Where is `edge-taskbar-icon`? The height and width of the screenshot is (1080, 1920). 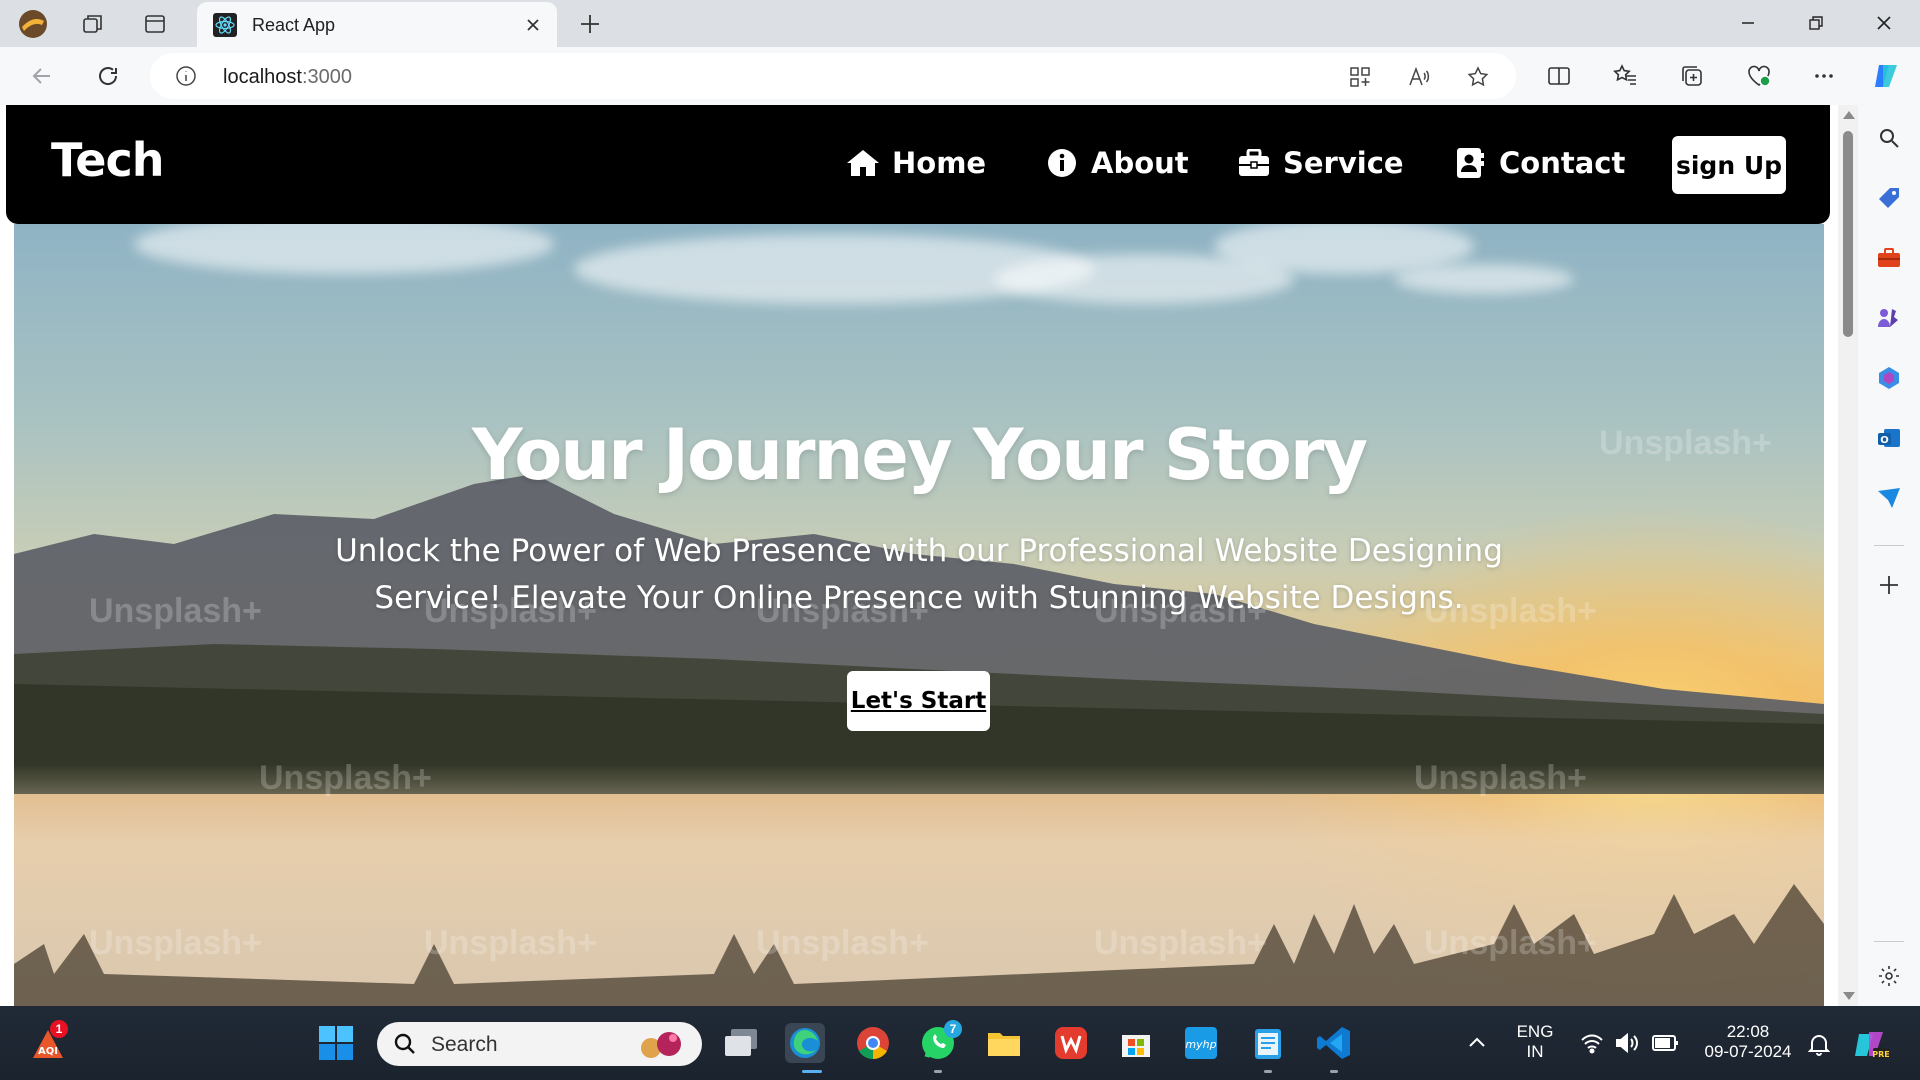
edge-taskbar-icon is located at coordinates (805, 1043).